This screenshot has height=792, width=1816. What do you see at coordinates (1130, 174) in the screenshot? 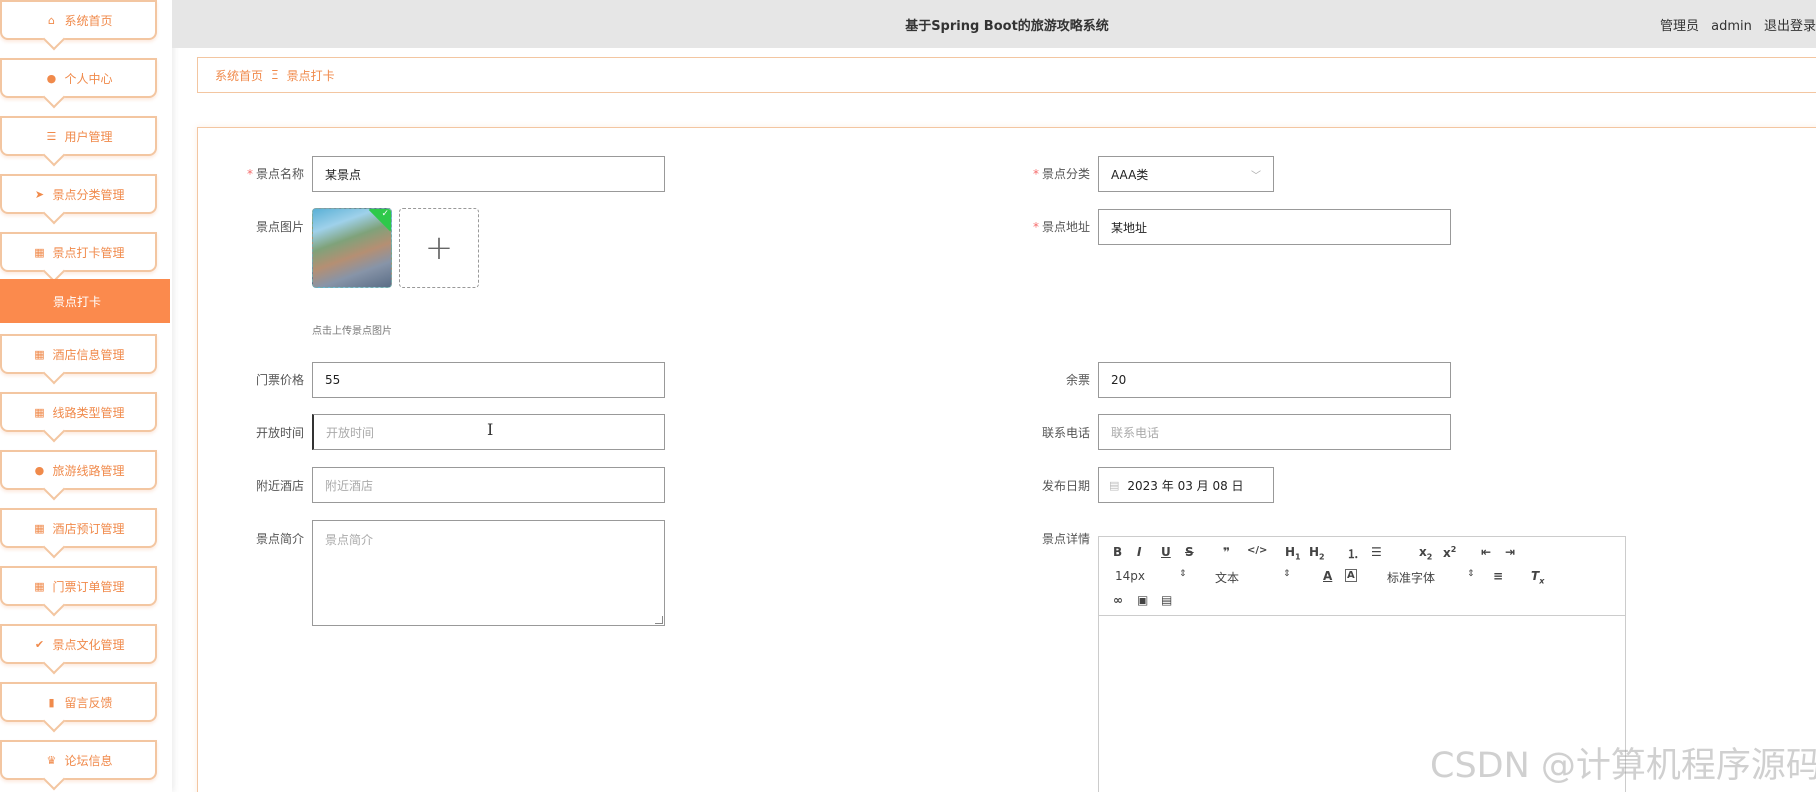
I see `category-value: AAA类` at bounding box center [1130, 174].